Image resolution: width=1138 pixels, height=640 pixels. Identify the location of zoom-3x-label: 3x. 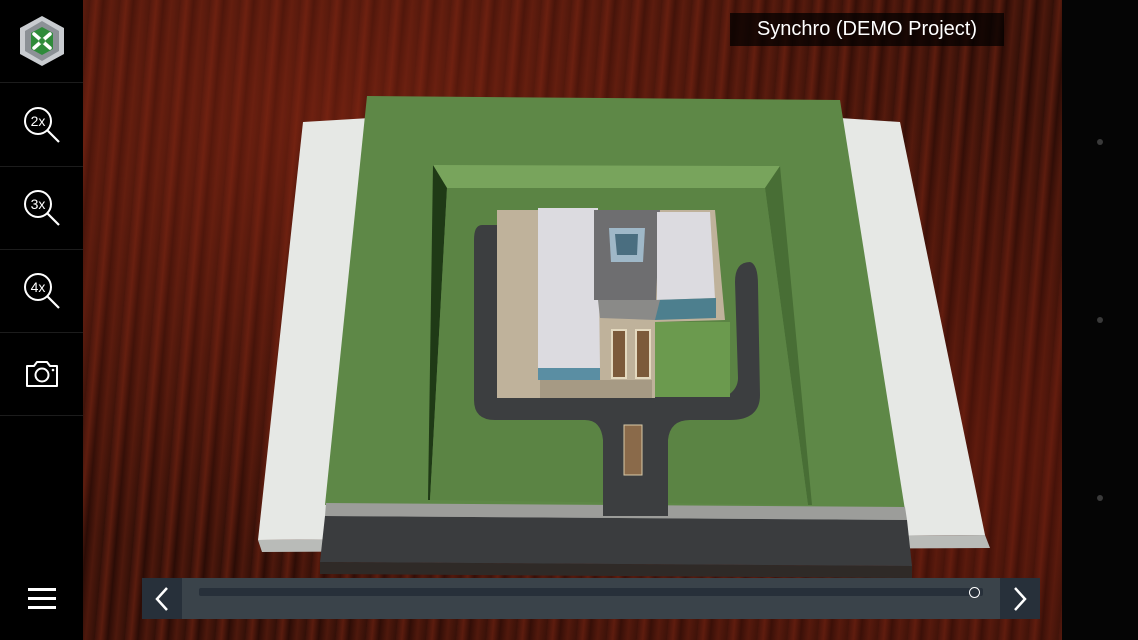
(37, 204).